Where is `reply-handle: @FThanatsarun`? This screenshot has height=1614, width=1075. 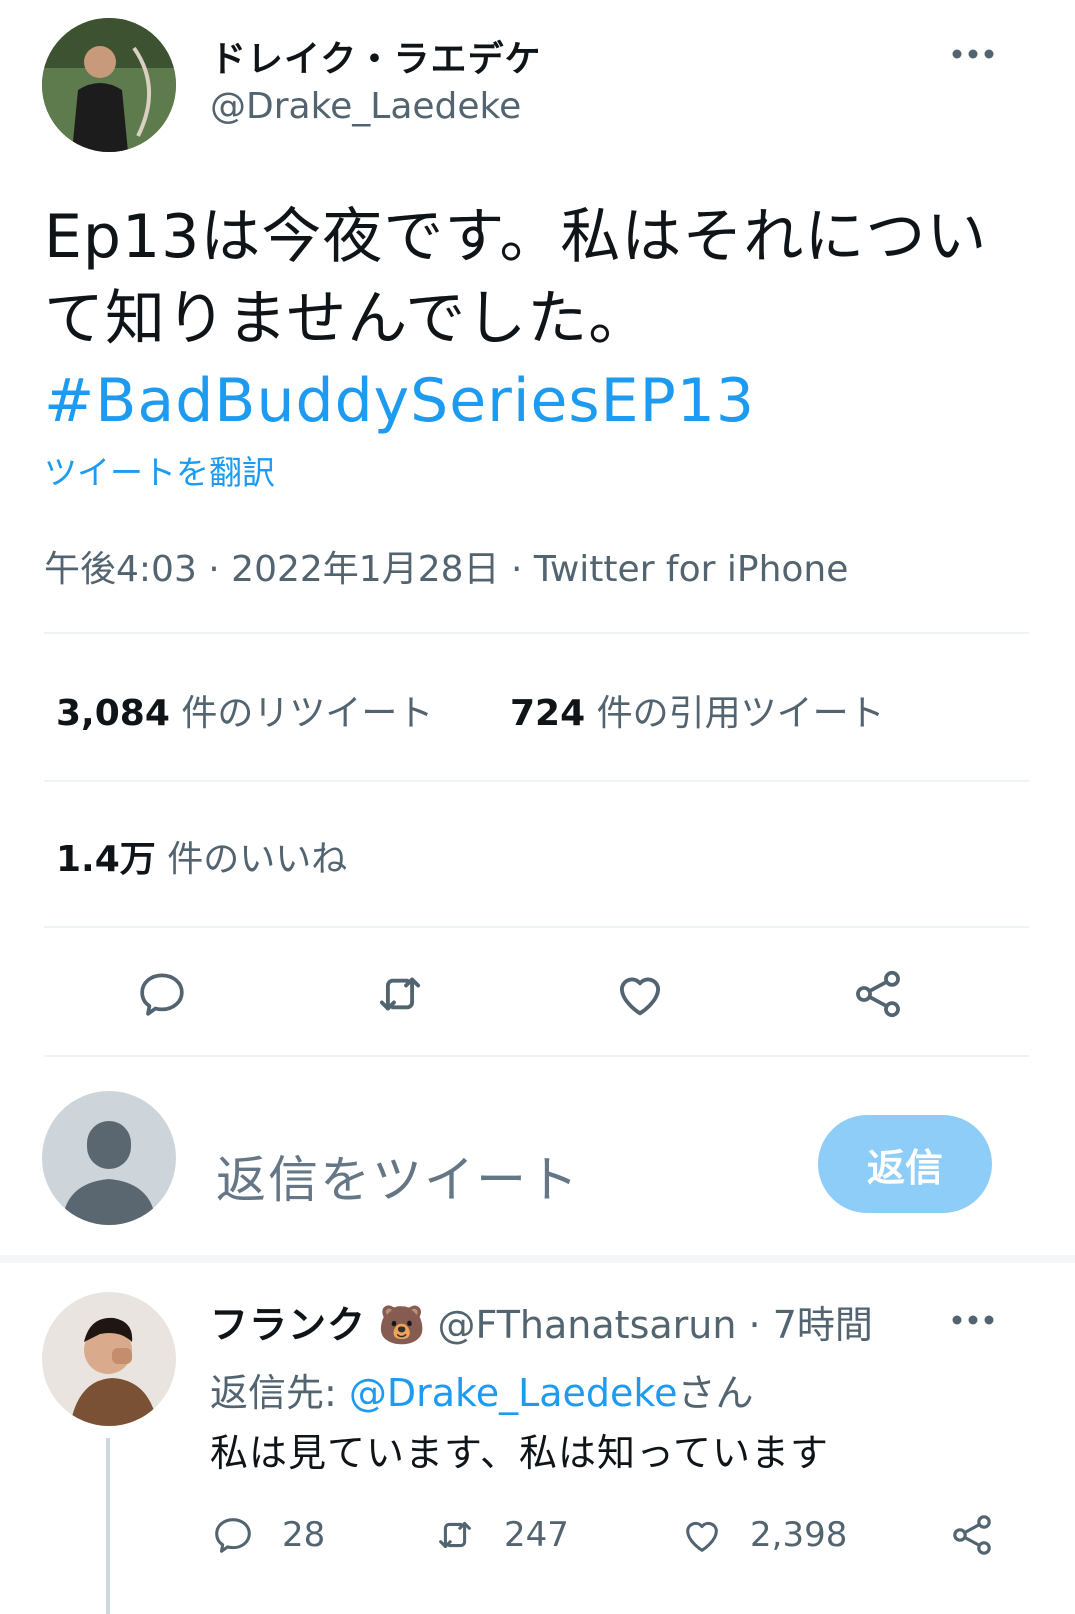
reply-handle: @FThanatsarun is located at coordinates (587, 1325).